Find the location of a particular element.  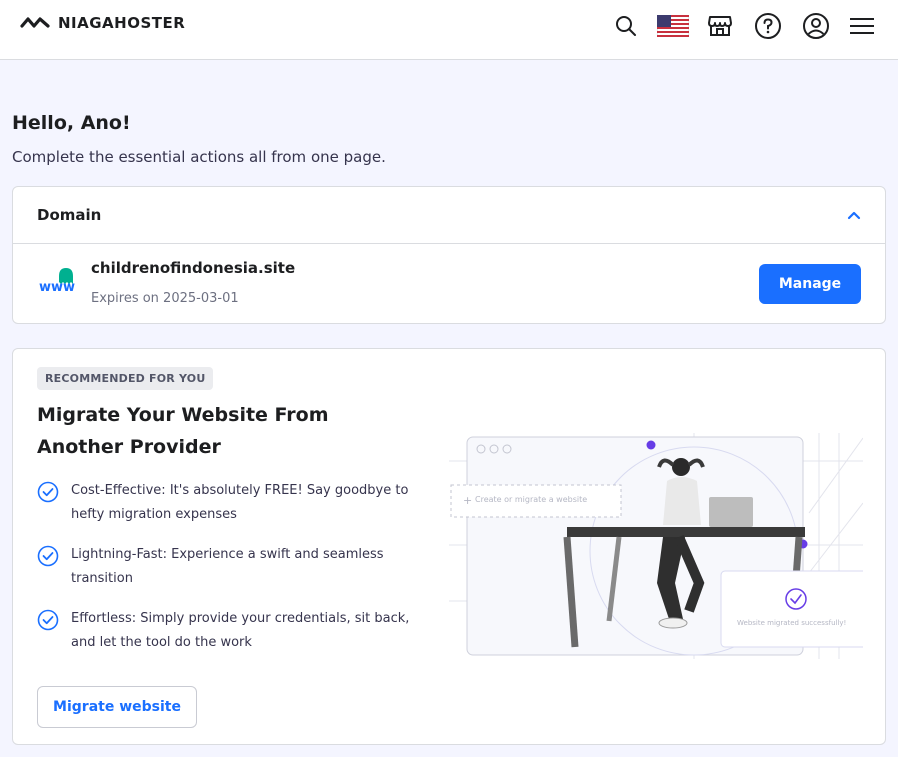

account-icon is located at coordinates (816, 26).